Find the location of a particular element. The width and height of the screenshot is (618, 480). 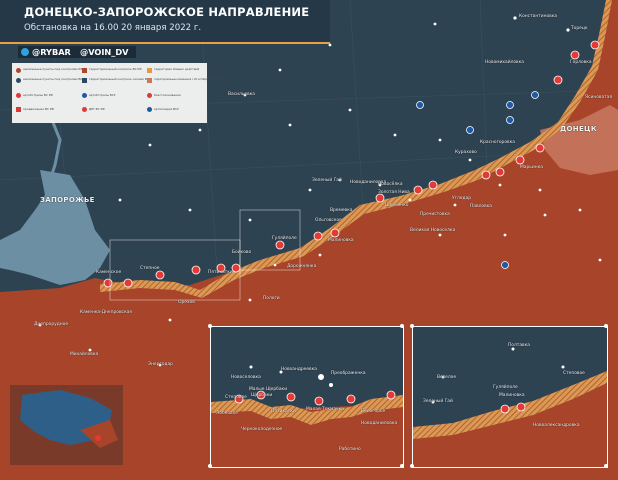

inset1-label: Новоданиловка is located at coordinates (379, 423).